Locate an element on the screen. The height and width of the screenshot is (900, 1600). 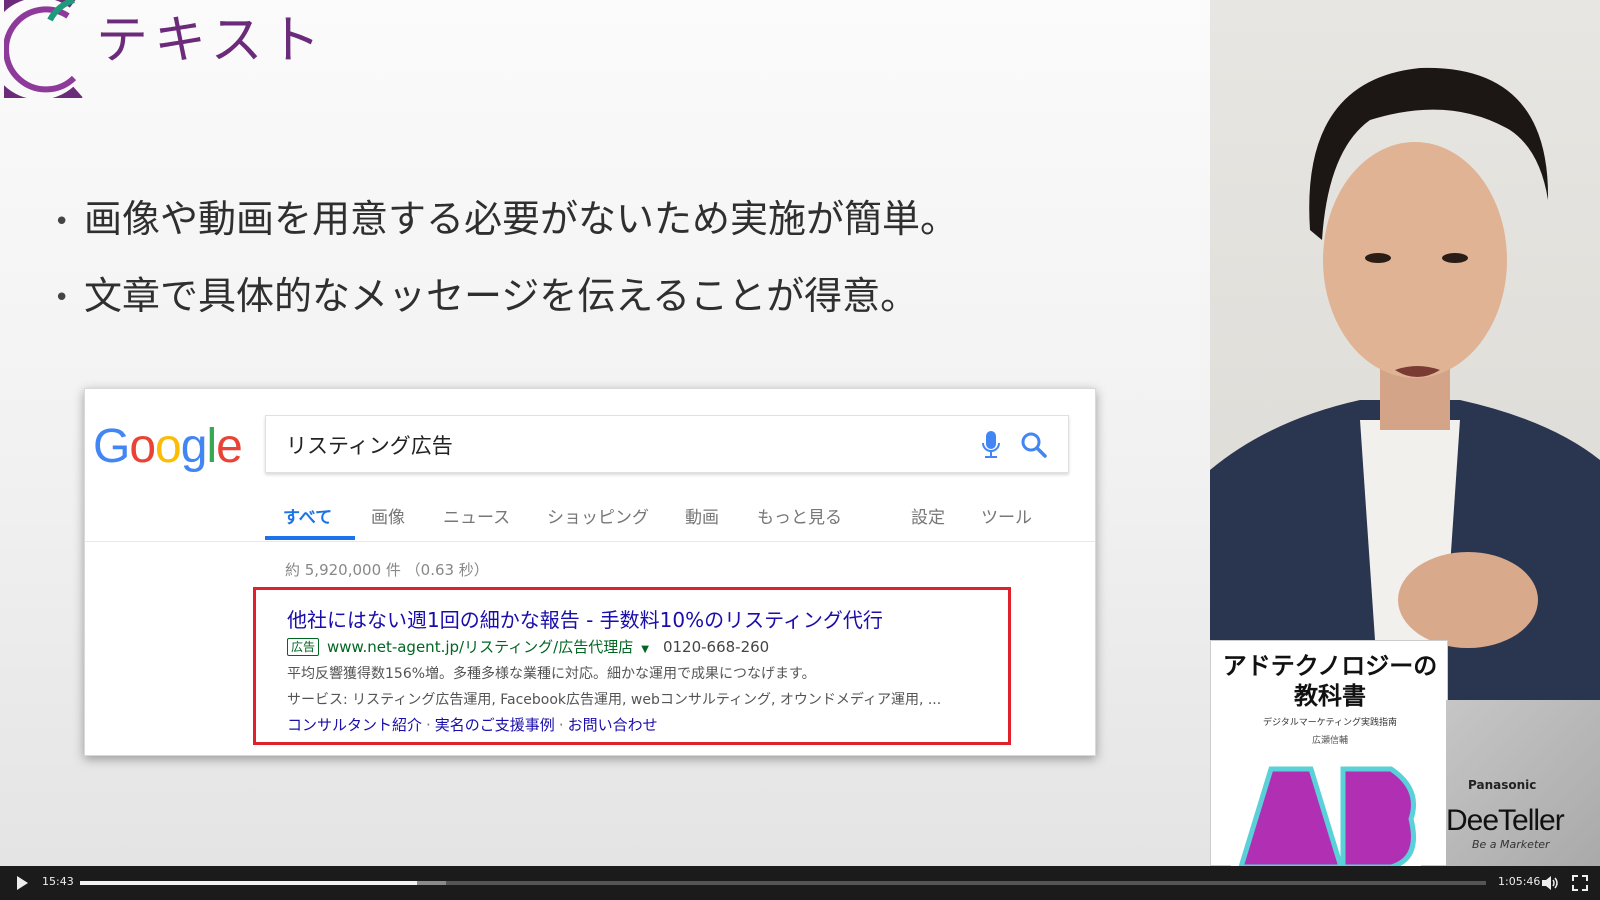
tab-images: 画像 is located at coordinates (388, 515).